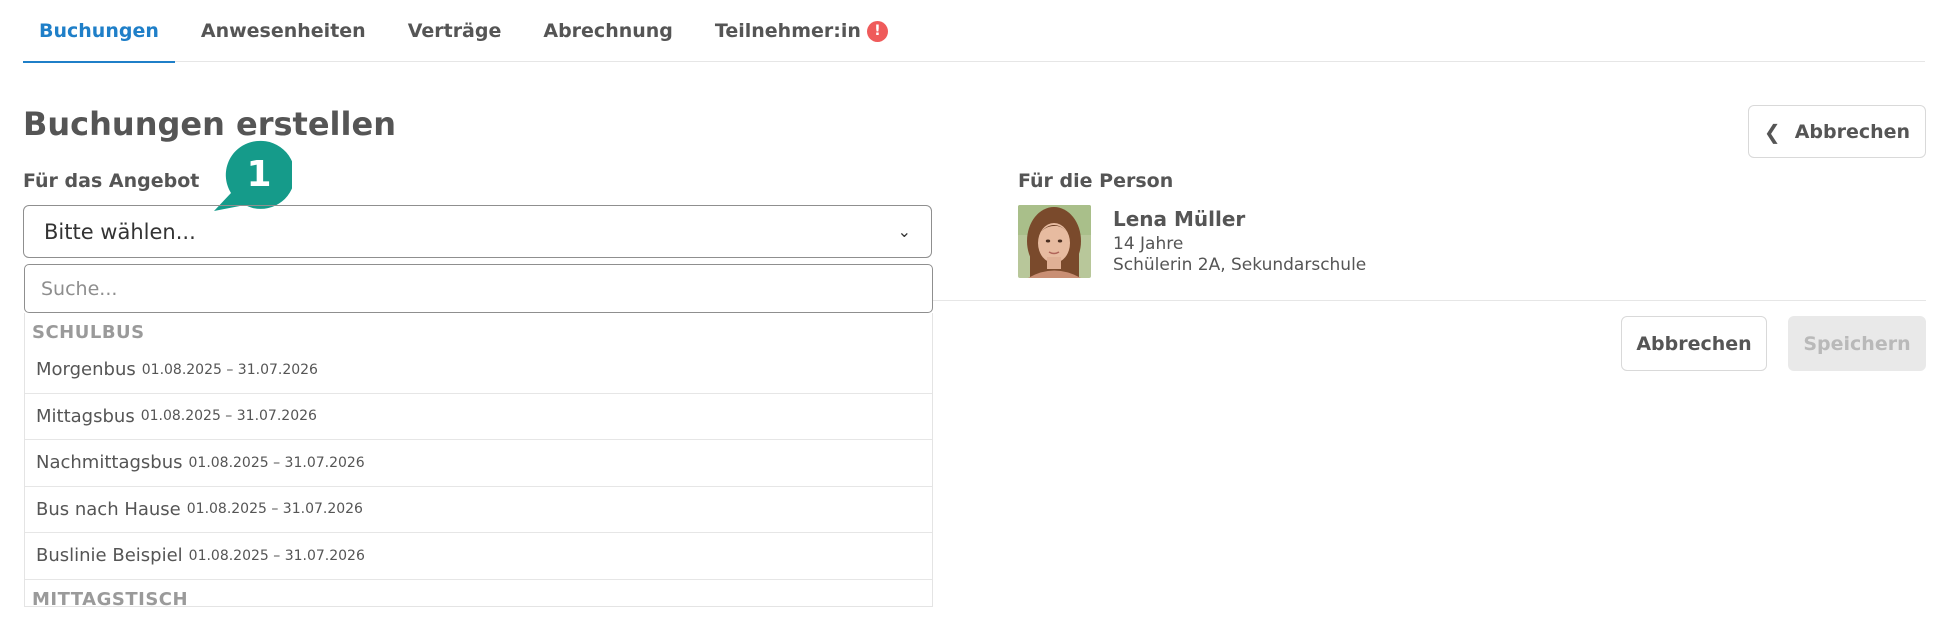 The width and height of the screenshot is (1950, 622). Describe the element at coordinates (1772, 131) in the screenshot. I see `chevron-left-icon: ❮` at that location.